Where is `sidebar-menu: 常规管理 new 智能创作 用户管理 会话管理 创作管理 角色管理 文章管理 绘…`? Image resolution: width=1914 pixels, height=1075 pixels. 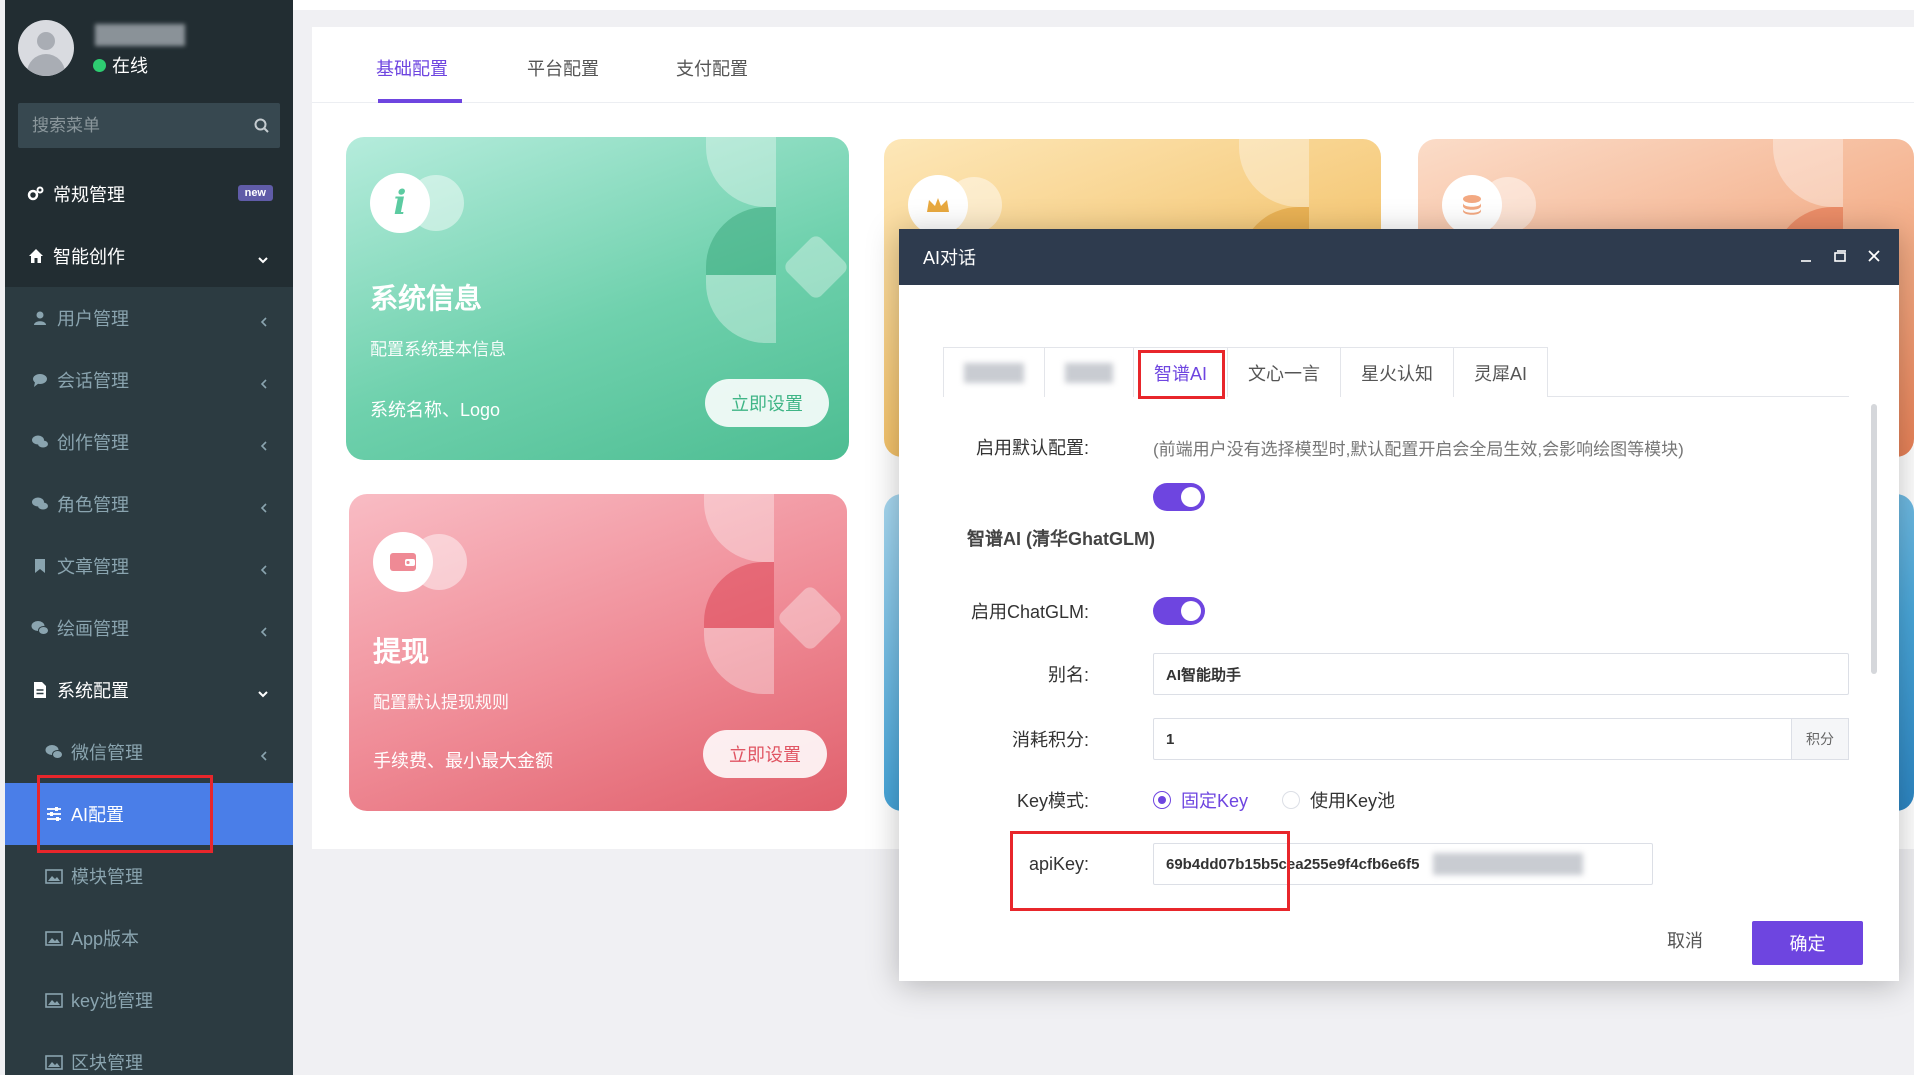
sidebar-menu: 常规管理 new 智能创作 用户管理 会话管理 创作管理 角色管理 文章管理 绘… is located at coordinates (149, 619).